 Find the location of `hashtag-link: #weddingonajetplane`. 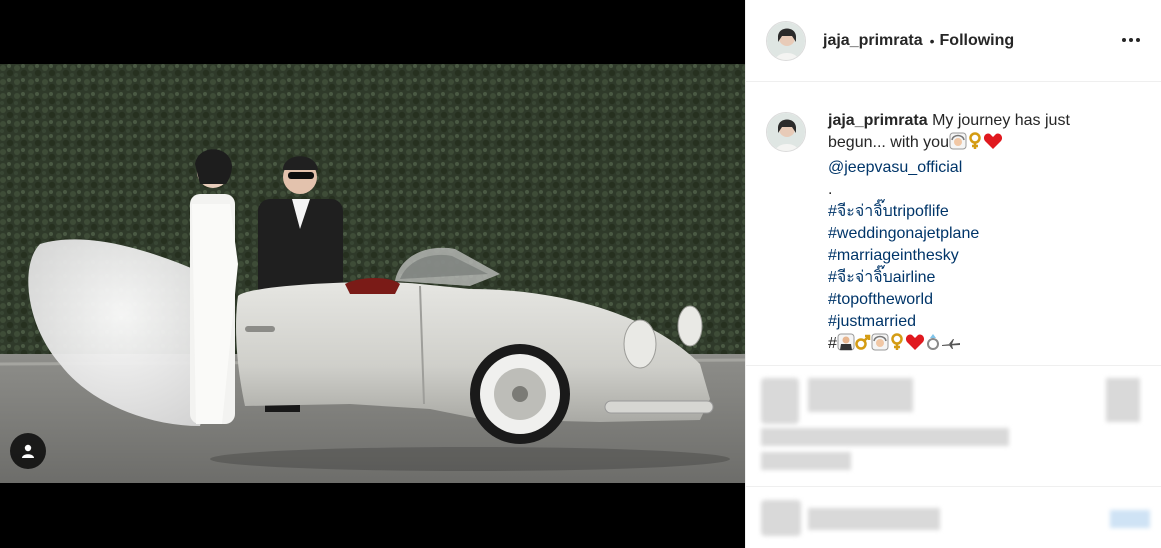

hashtag-link: #weddingonajetplane is located at coordinates (978, 234).